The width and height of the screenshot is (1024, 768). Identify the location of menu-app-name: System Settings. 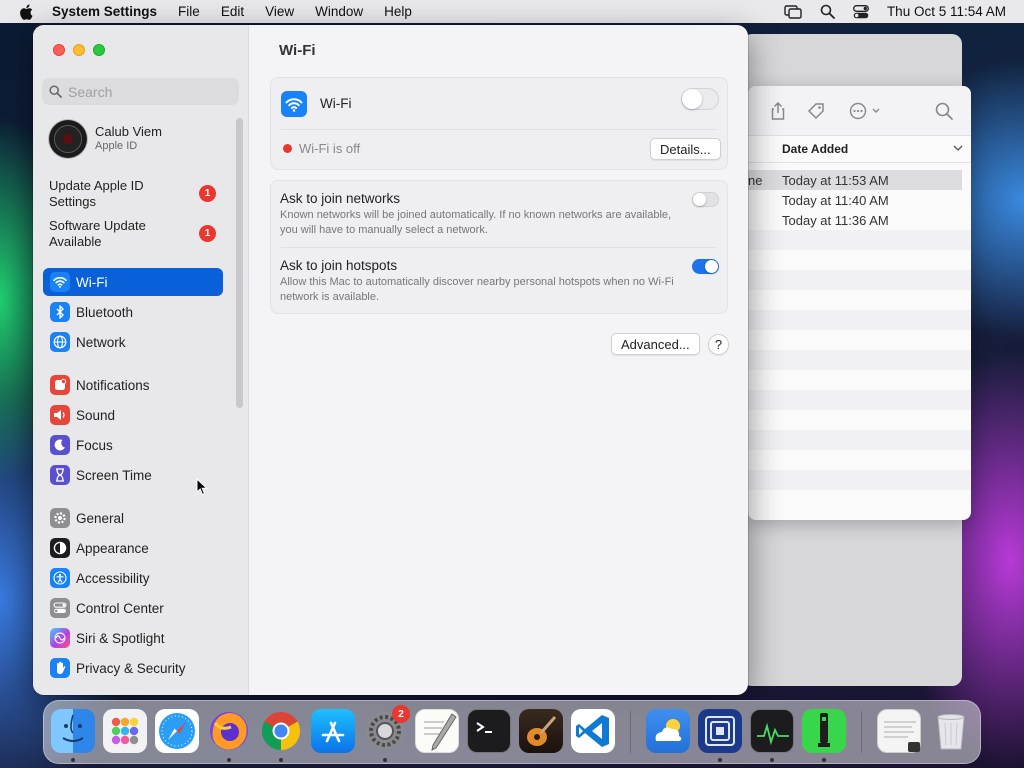
(104, 11).